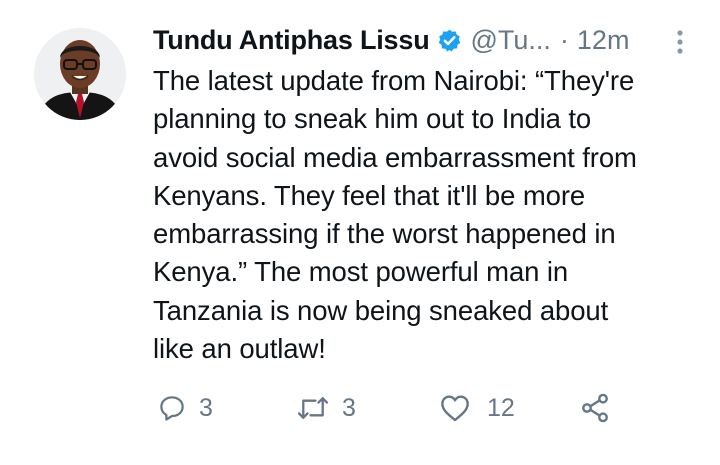 This screenshot has height=465, width=720. What do you see at coordinates (185, 408) in the screenshot?
I see `reply-button: 3` at bounding box center [185, 408].